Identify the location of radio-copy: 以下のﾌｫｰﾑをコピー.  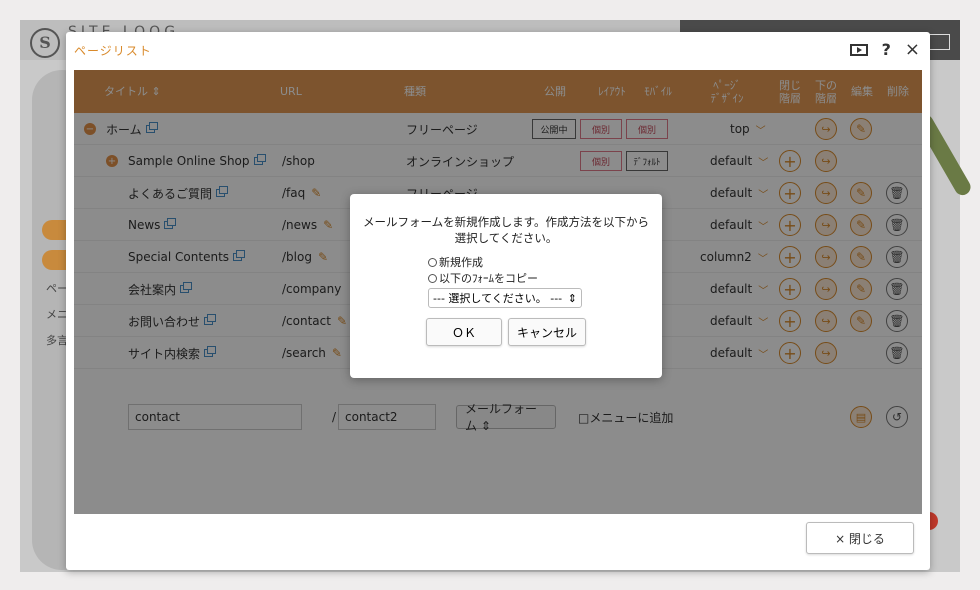
(483, 278).